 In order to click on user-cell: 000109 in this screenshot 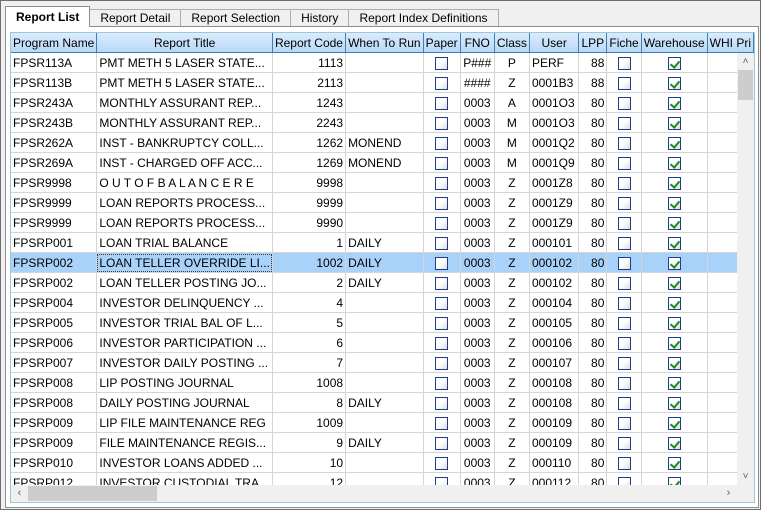, I will do `click(554, 422)`.